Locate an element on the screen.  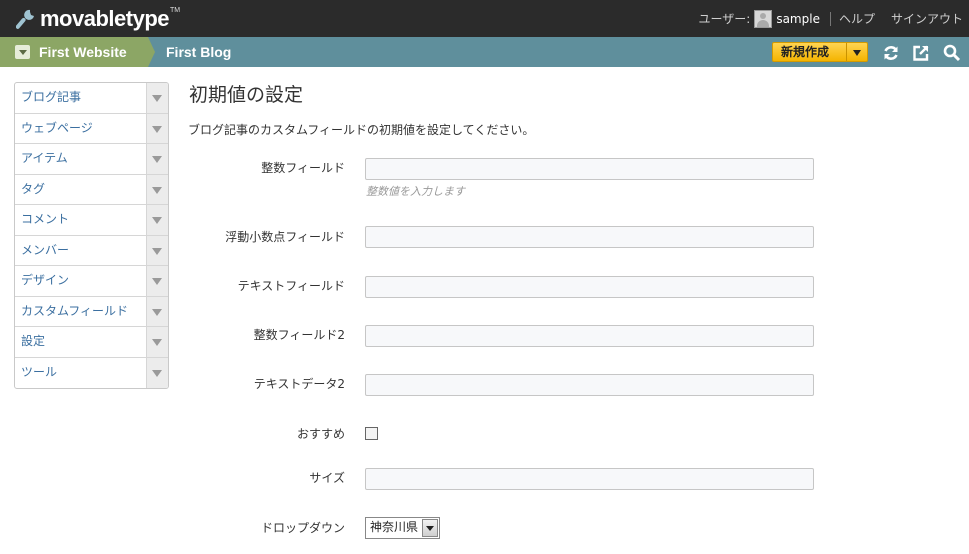
movabletype-logo: movabletype TM is located at coordinates (98, 19).